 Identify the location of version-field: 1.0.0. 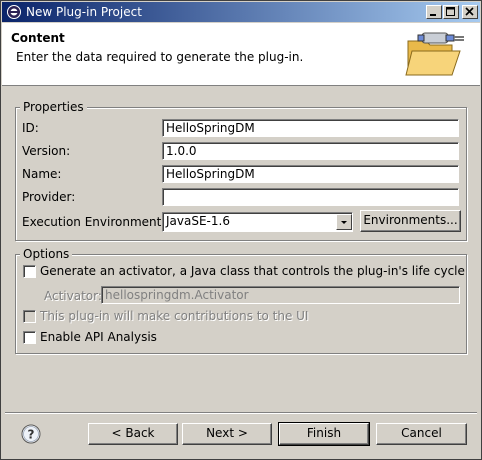
(310, 151).